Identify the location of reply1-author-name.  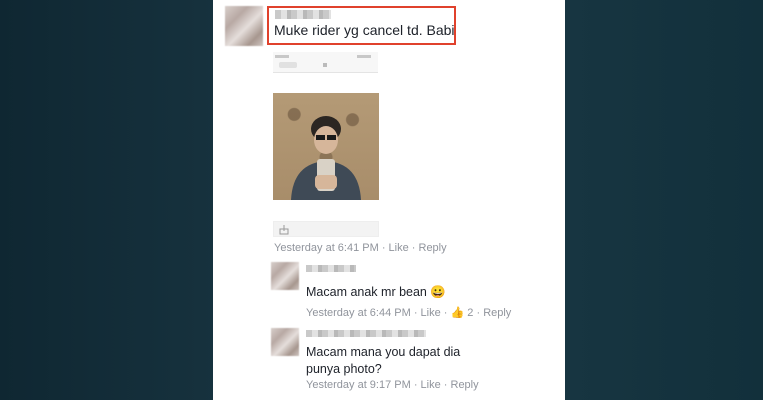
(331, 268).